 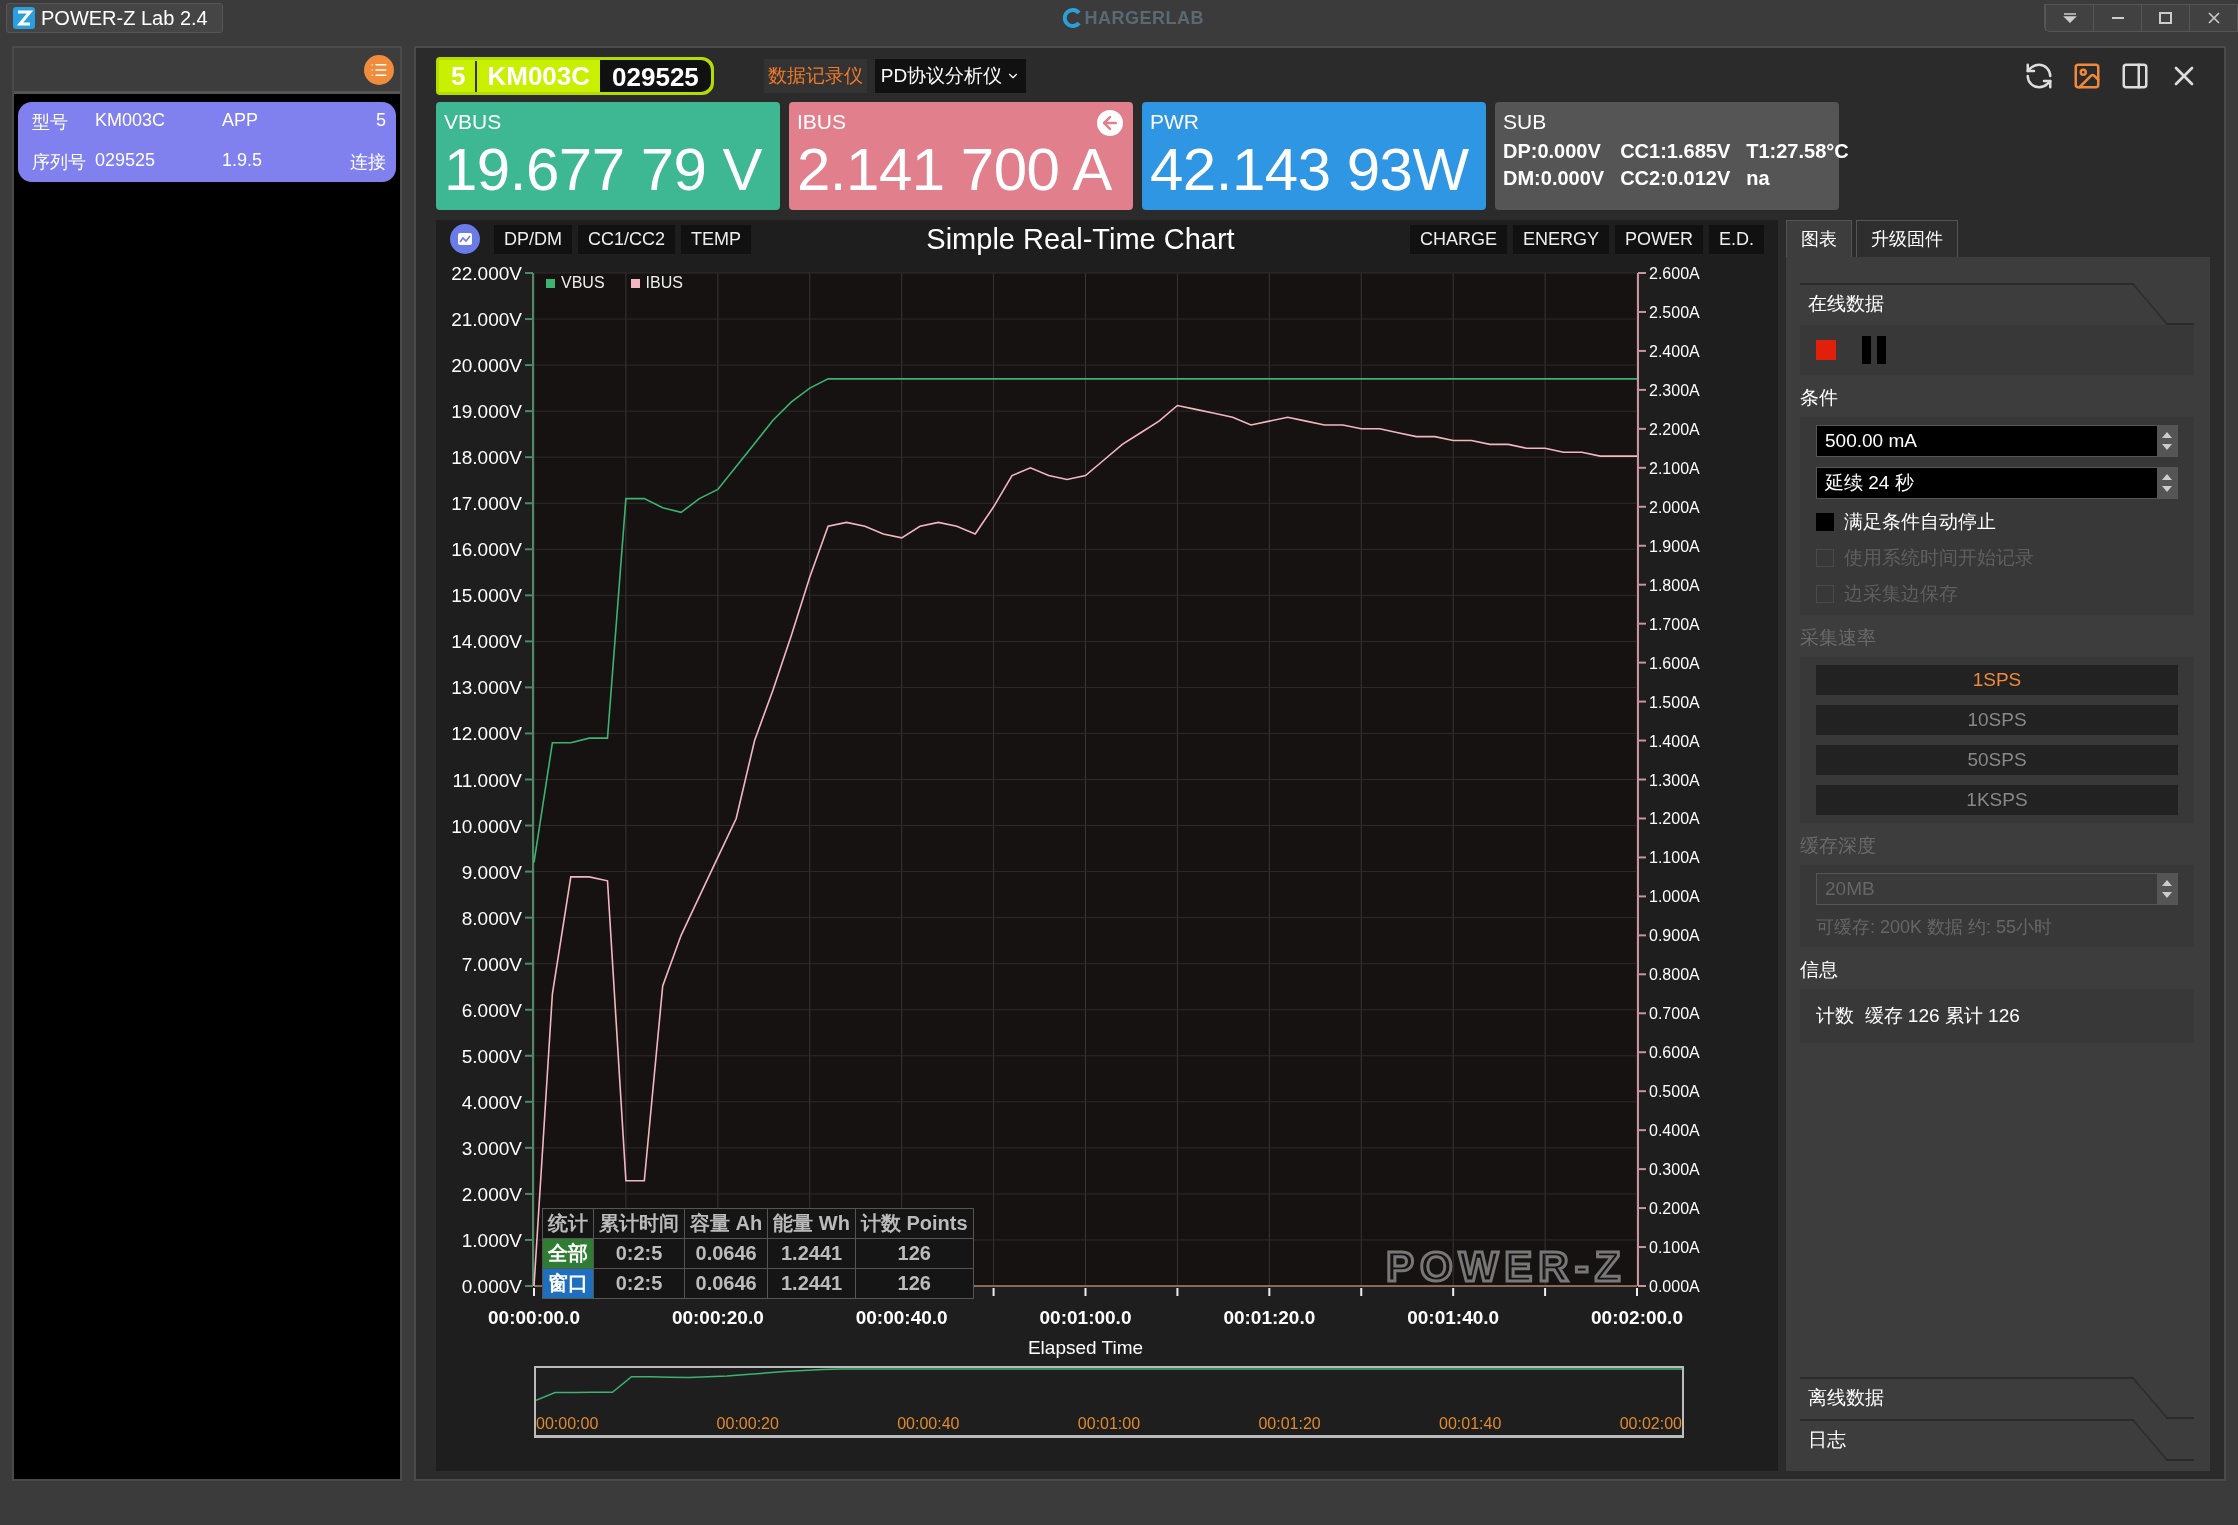 What do you see at coordinates (914, 1223) in the screenshot?
I see `column-header: 计数 Points` at bounding box center [914, 1223].